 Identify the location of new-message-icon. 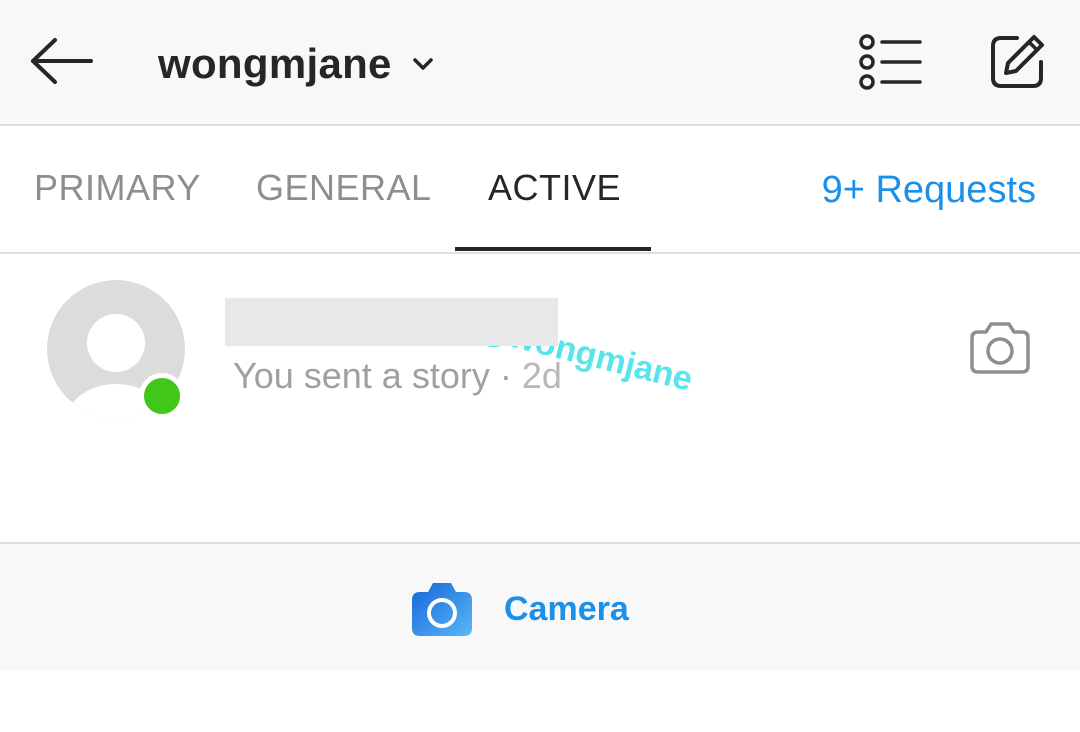
(1017, 64).